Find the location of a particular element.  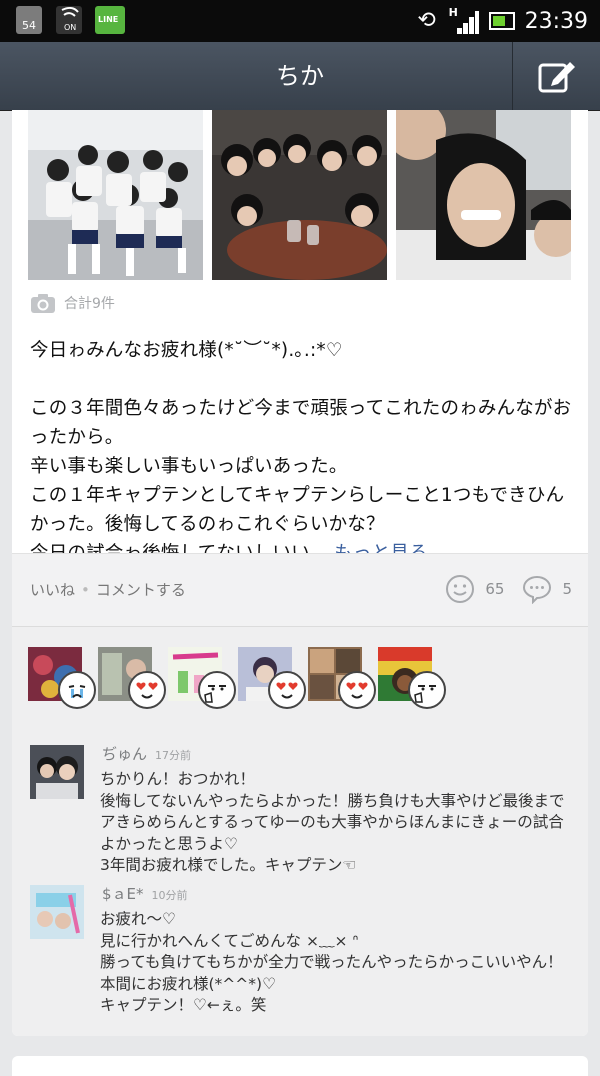

page-title: ちか is located at coordinates (300, 76).